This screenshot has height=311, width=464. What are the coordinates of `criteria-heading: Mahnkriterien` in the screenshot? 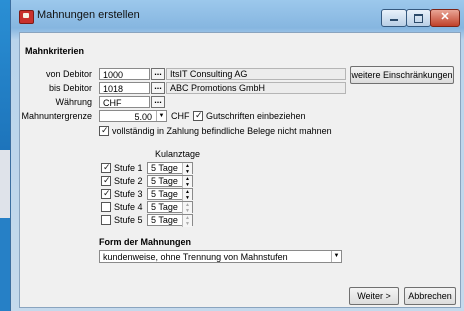 It's located at (55, 51).